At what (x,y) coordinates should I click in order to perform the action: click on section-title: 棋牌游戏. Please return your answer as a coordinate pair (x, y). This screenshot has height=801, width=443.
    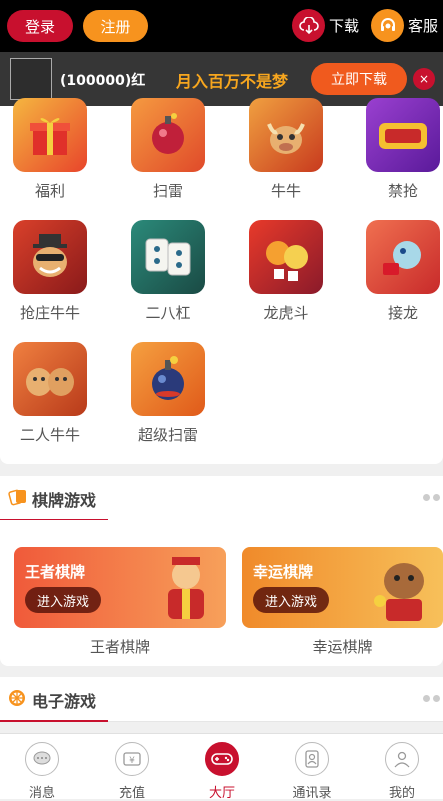
    Looking at the image, I should click on (64, 500).